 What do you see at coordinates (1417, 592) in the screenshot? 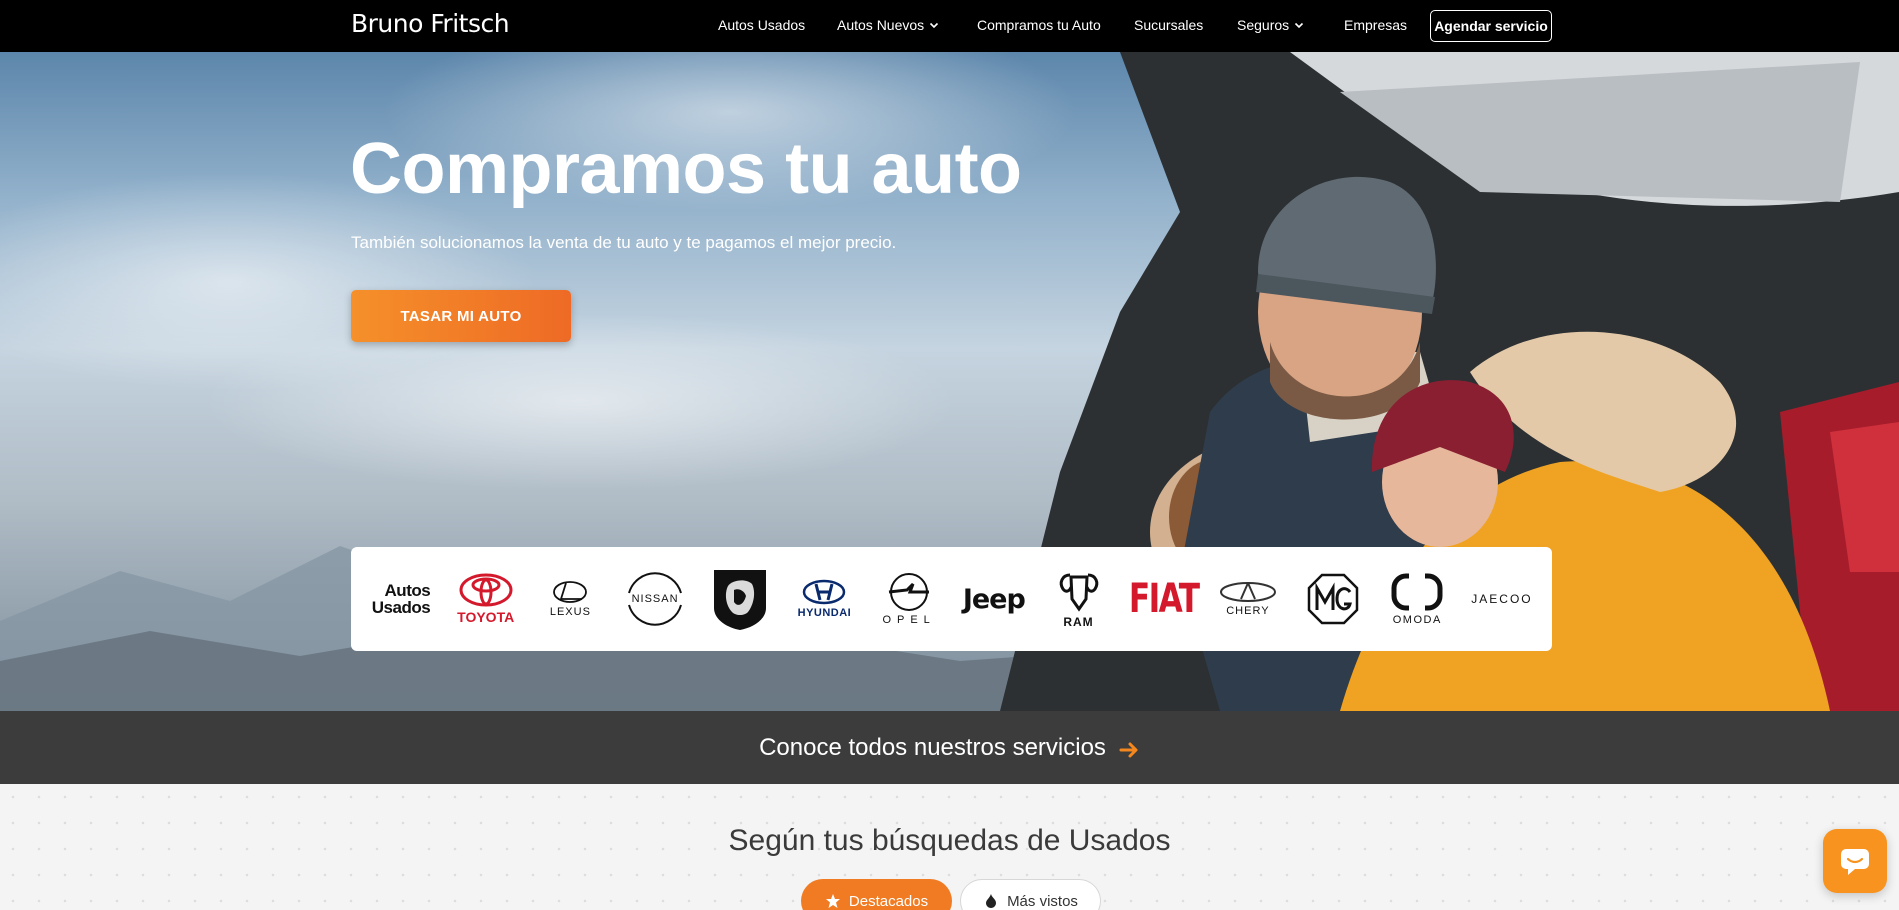
I see `omoda-logo-icon` at bounding box center [1417, 592].